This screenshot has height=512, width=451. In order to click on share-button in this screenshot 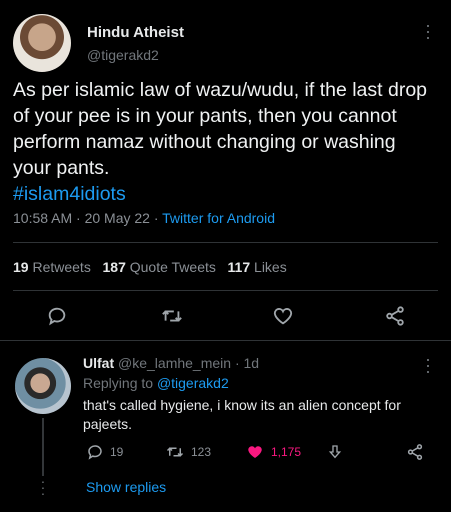, I will do `click(395, 318)`.